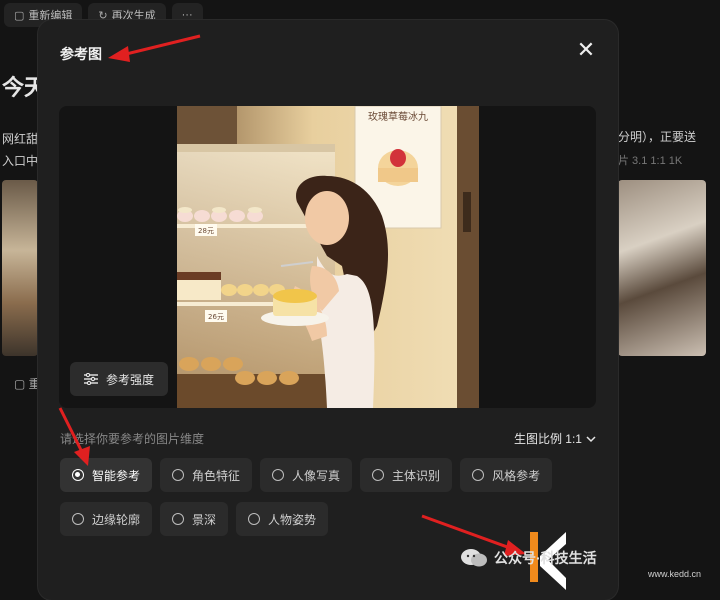 This screenshot has width=720, height=600. I want to click on background-description-right: 分明），正要送, so click(657, 137).